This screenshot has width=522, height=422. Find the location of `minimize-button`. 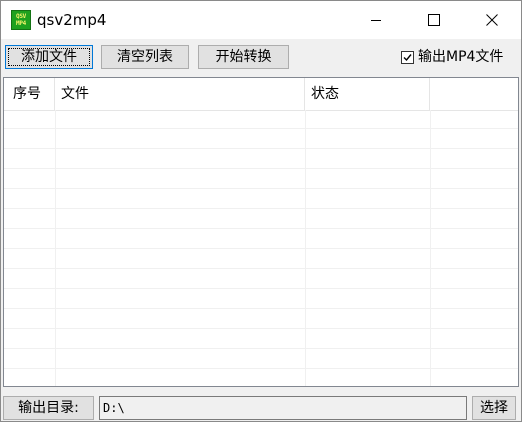

minimize-button is located at coordinates (376, 20).